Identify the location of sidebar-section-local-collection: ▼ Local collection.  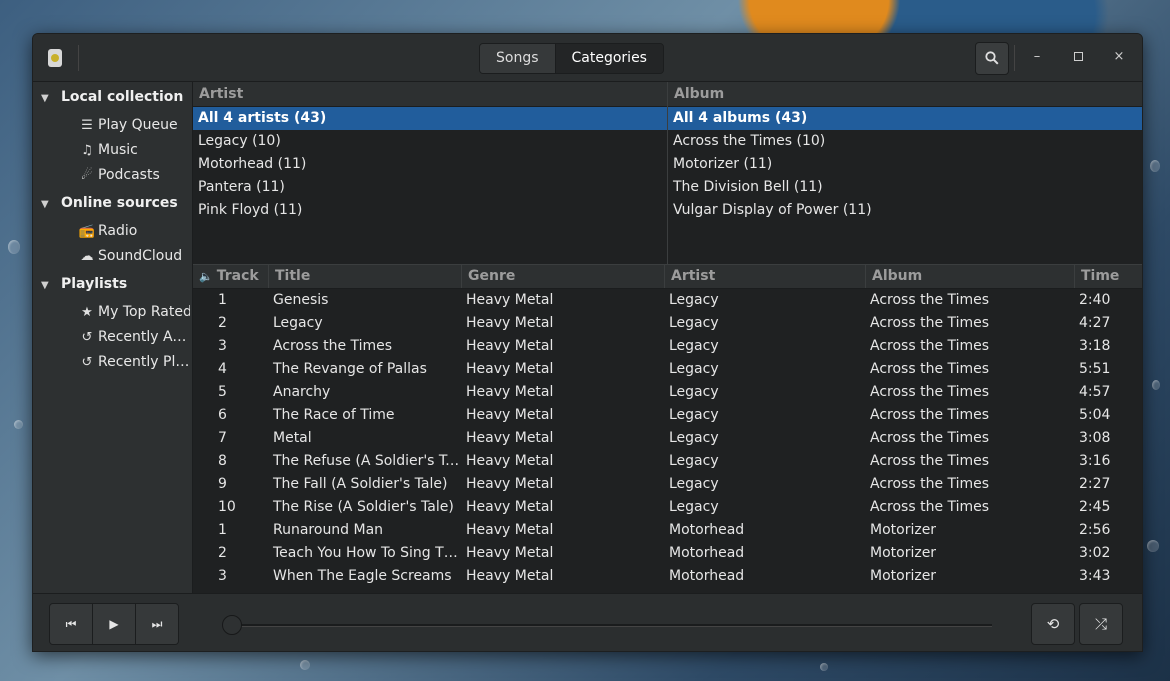
(112, 97).